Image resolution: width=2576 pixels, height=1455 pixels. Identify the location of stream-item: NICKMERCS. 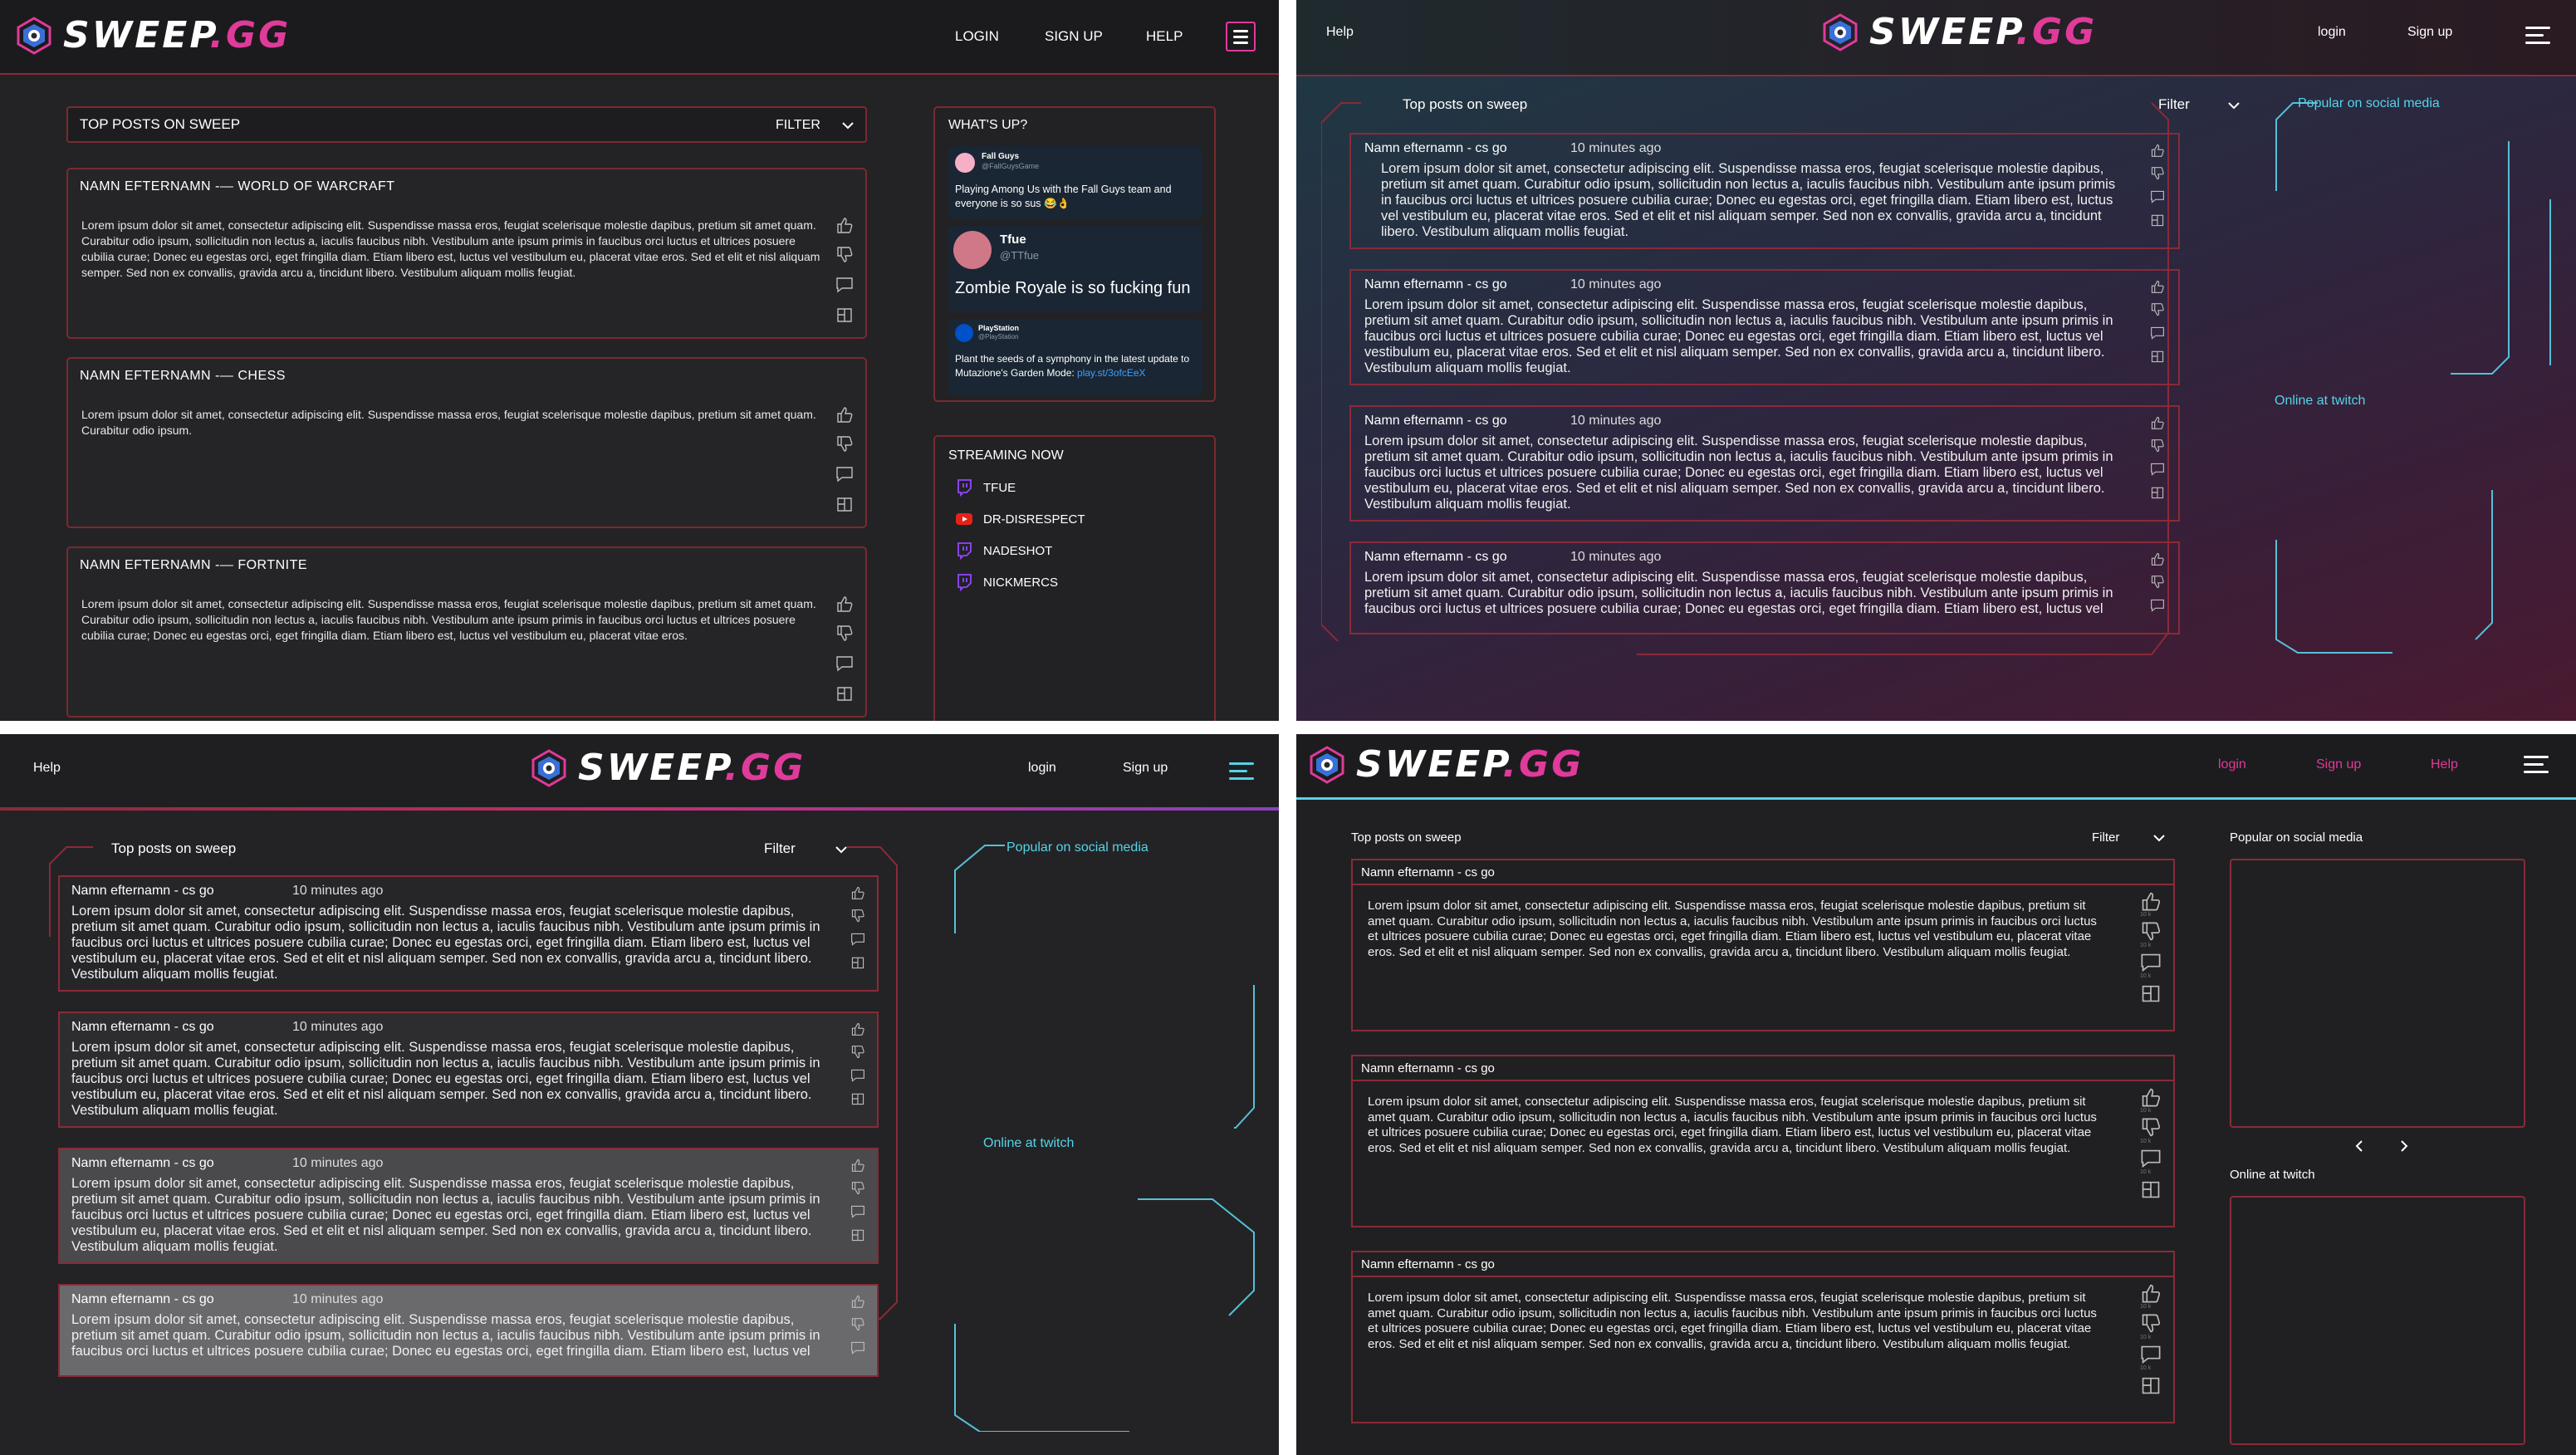
(1006, 582).